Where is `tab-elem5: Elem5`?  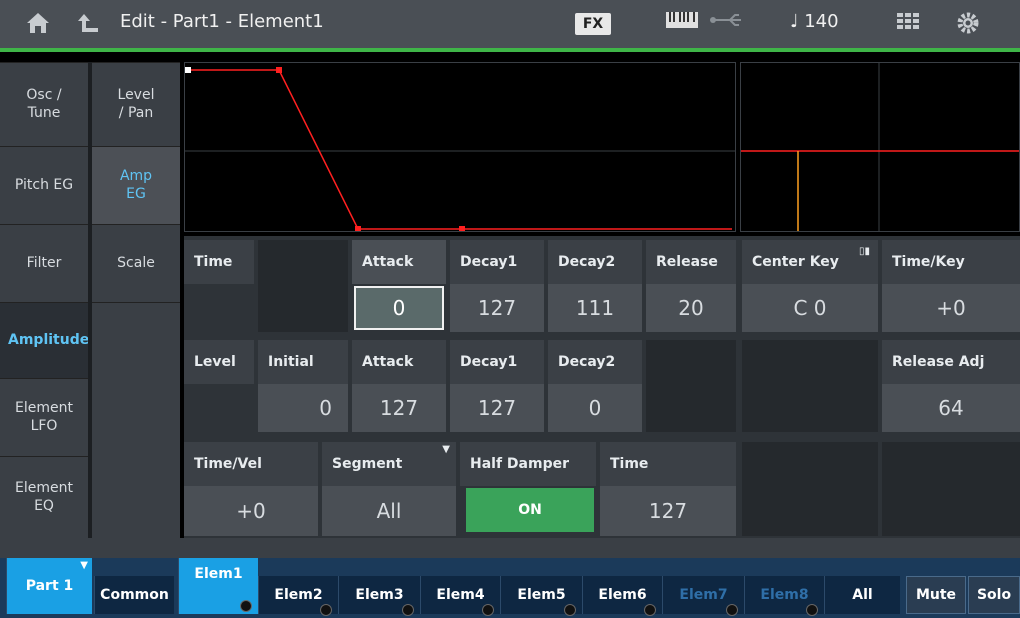 tab-elem5: Elem5 is located at coordinates (541, 596).